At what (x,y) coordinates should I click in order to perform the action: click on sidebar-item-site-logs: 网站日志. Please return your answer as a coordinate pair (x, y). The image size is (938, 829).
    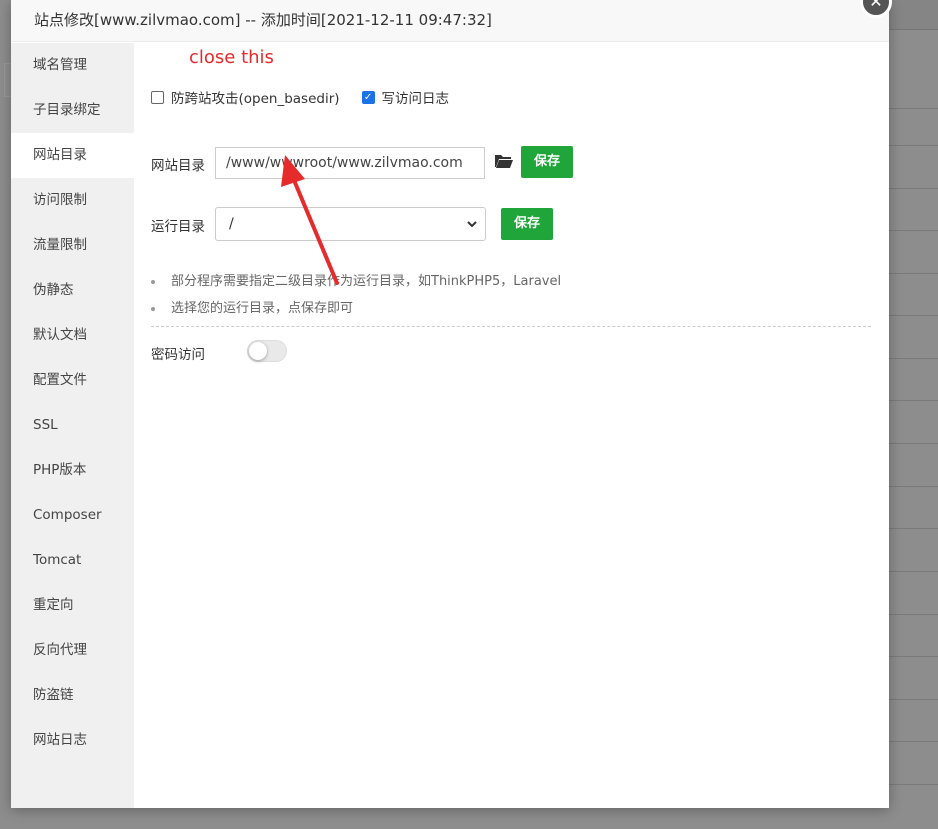
    Looking at the image, I should click on (72, 740).